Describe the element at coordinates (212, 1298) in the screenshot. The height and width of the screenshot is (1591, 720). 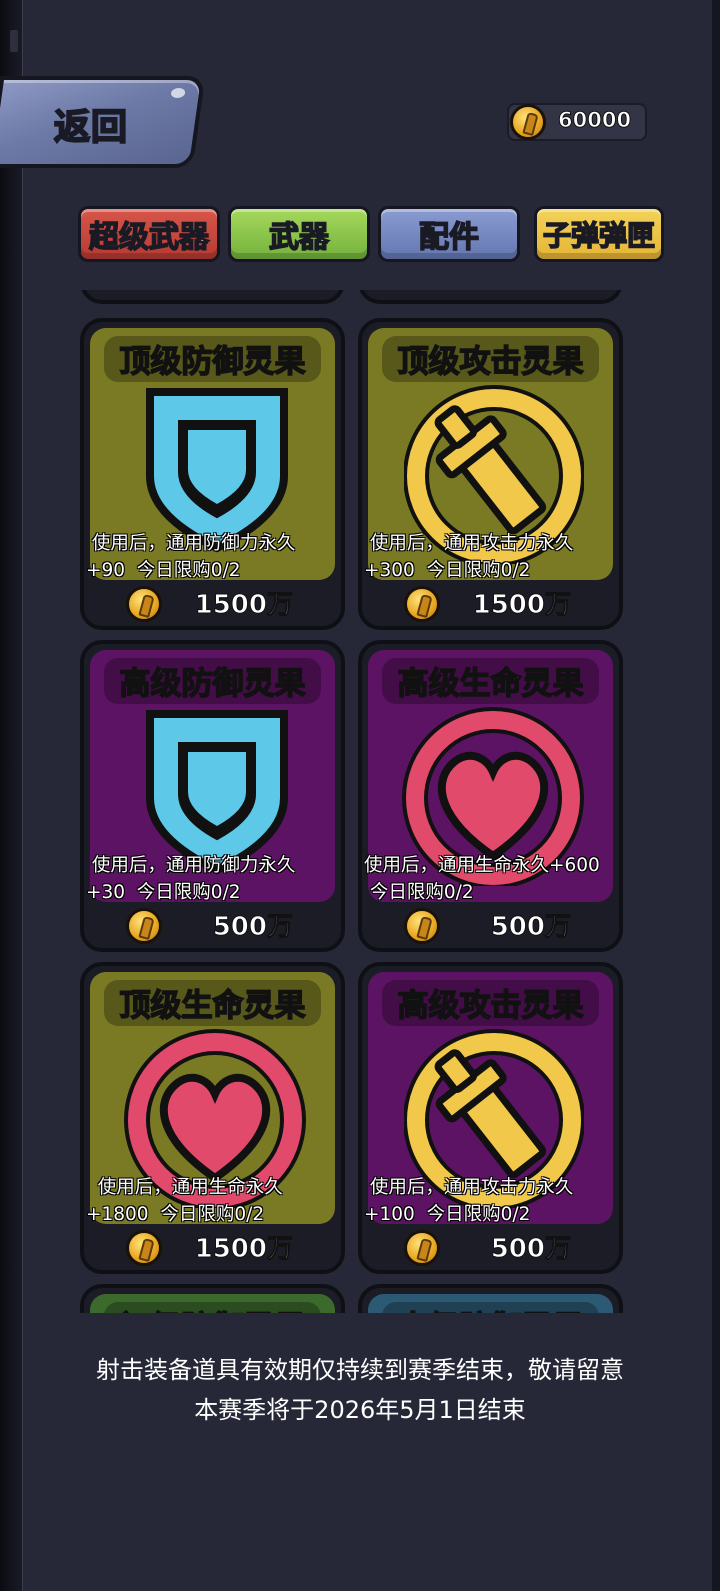
I see `item-card-partial: 初级防御灵果` at that location.